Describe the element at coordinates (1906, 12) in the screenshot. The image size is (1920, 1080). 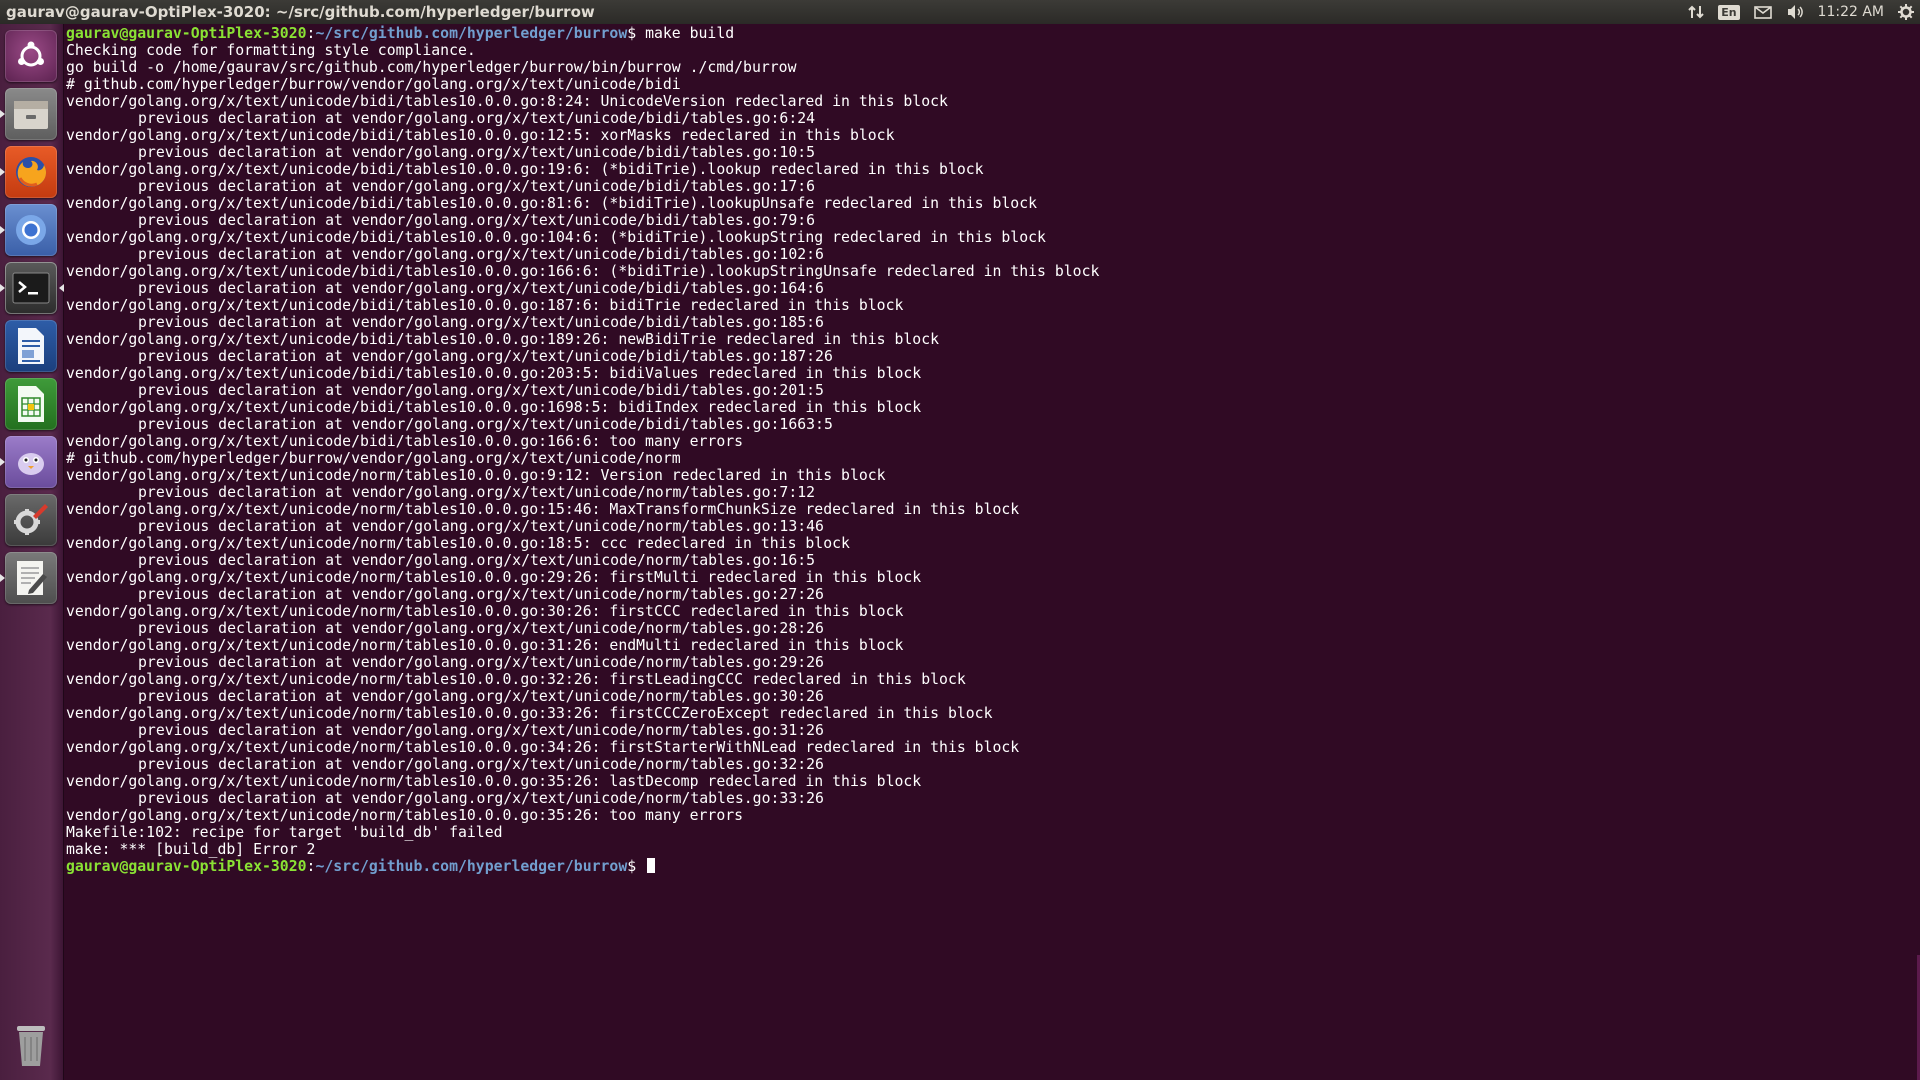
I see `gear-icon` at that location.